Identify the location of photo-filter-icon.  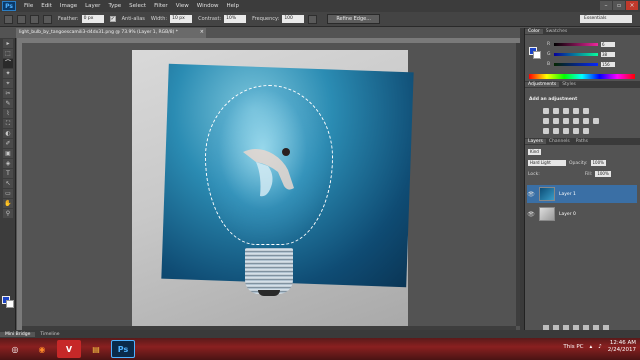
(576, 121).